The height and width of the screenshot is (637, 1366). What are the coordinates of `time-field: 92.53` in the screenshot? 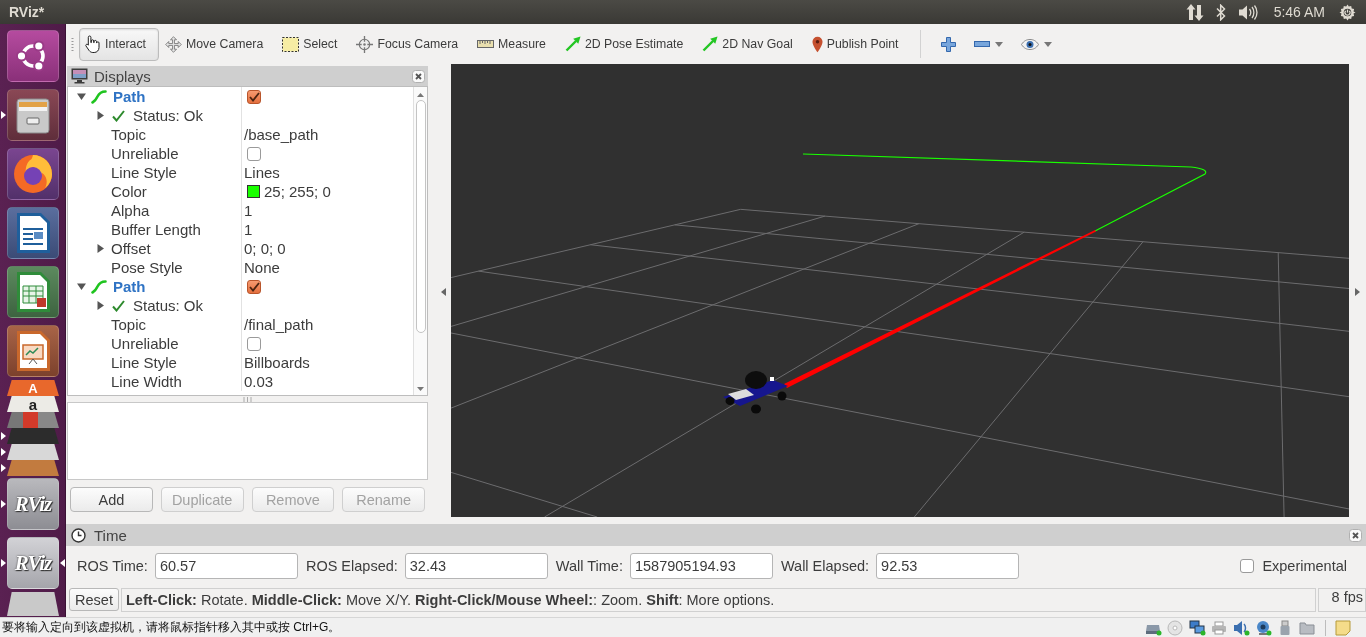 It's located at (948, 566).